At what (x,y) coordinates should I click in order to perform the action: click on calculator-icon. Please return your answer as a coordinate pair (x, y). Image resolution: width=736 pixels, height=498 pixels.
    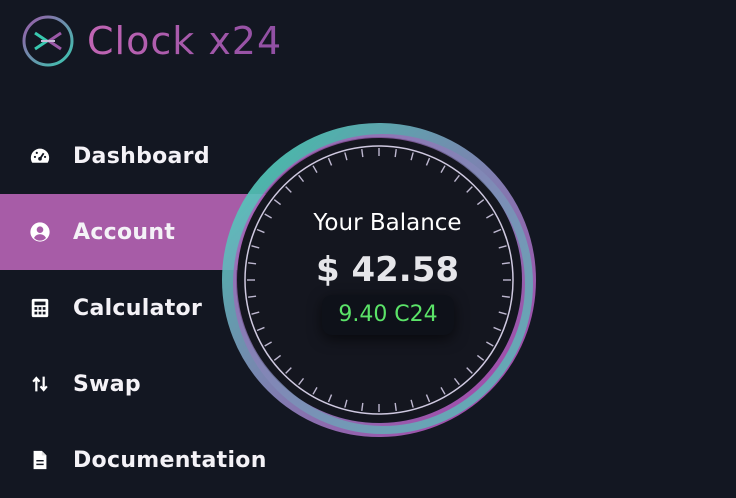
    Looking at the image, I should click on (40, 308).